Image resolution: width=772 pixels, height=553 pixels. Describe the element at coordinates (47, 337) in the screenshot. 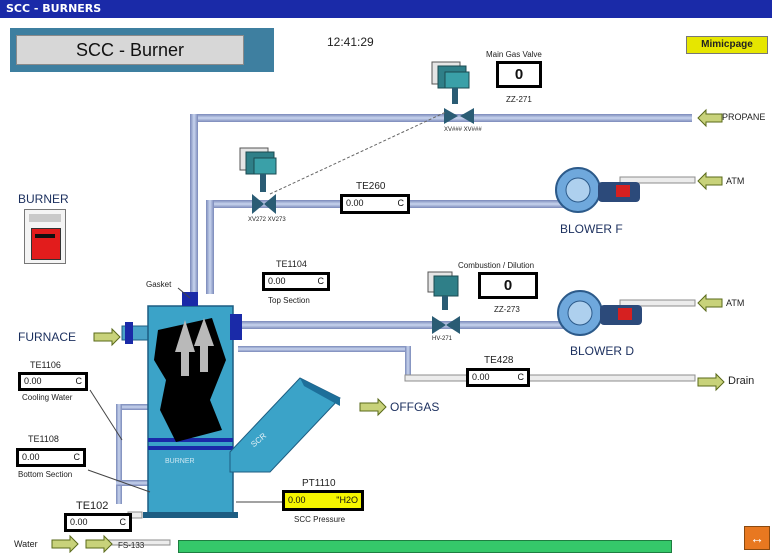

I see `furnace-label: FURNACE` at that location.